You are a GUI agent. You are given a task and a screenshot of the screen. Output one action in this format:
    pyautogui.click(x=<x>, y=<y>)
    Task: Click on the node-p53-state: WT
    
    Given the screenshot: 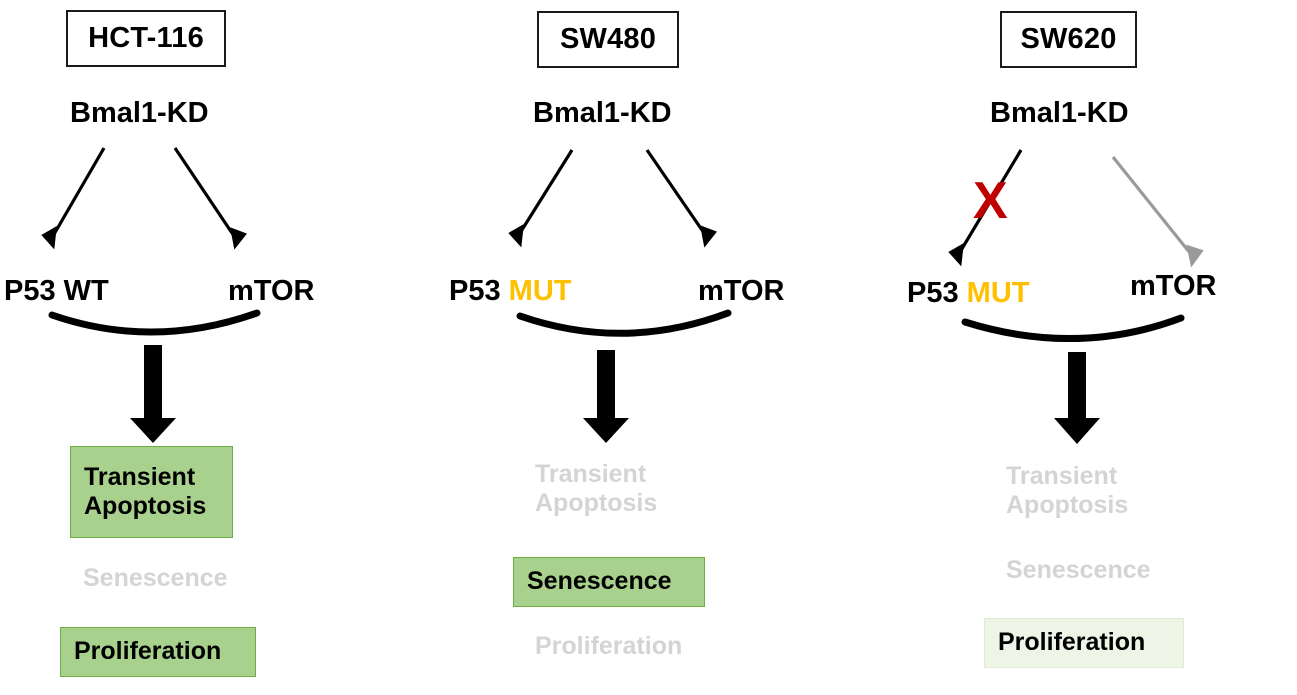 What is the action you would take?
    pyautogui.click(x=86, y=291)
    